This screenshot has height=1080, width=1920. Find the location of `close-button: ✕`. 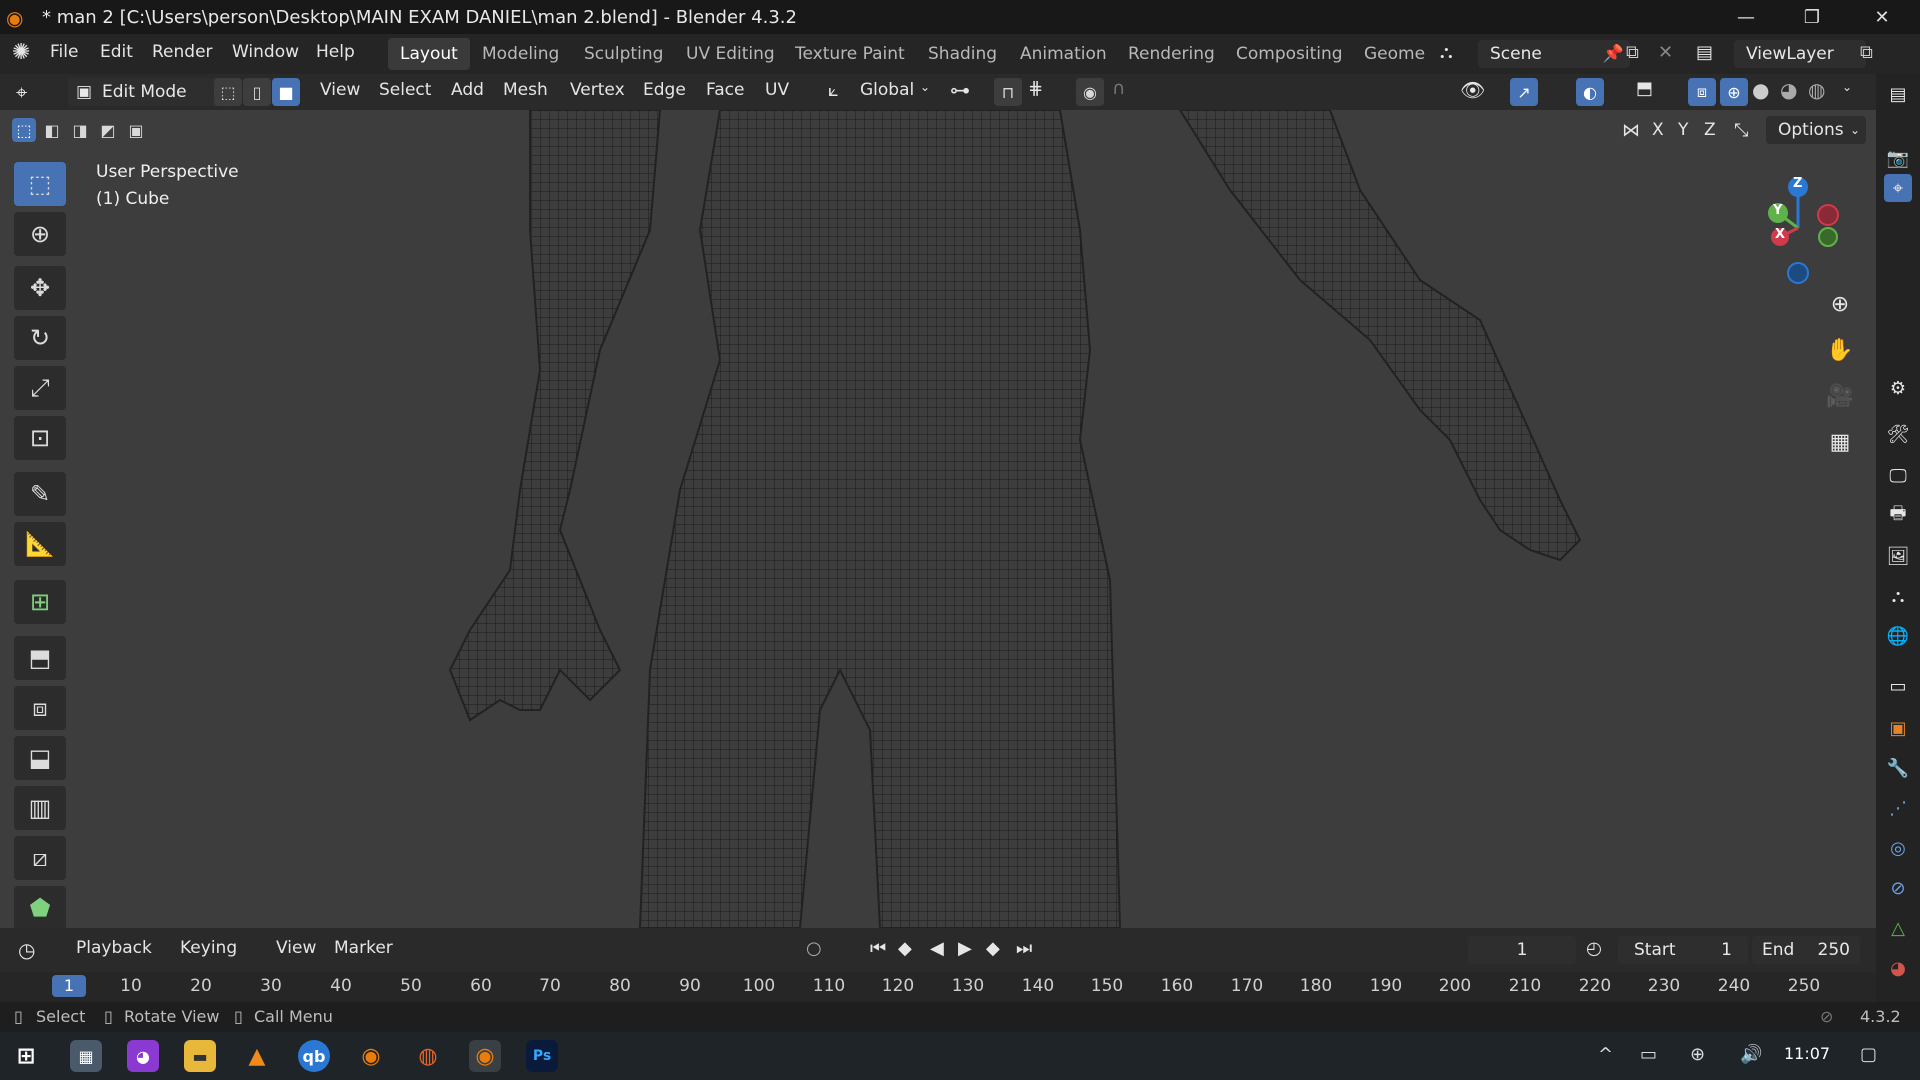

close-button: ✕ is located at coordinates (1882, 17).